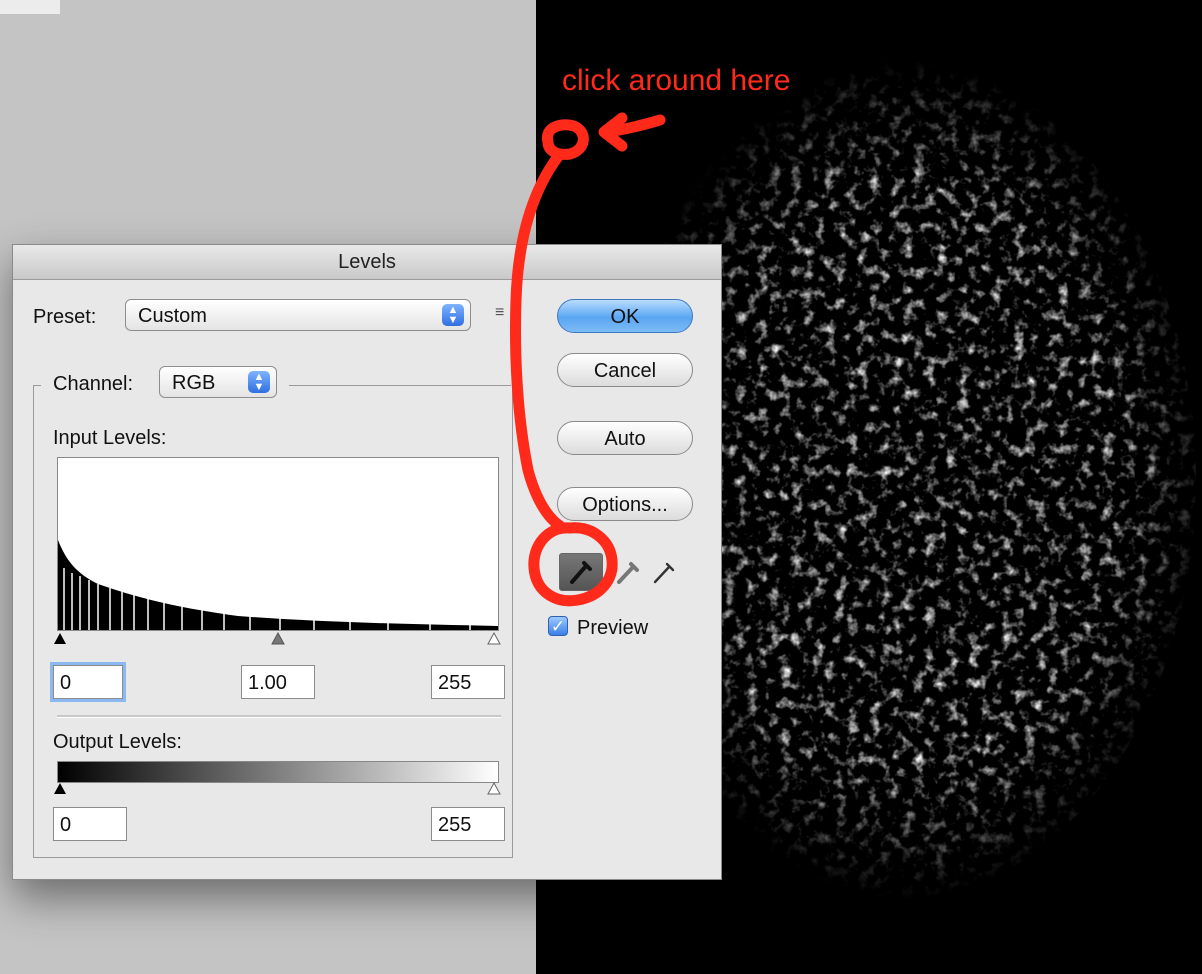 The image size is (1202, 974). Describe the element at coordinates (279, 716) in the screenshot. I see `separator` at that location.